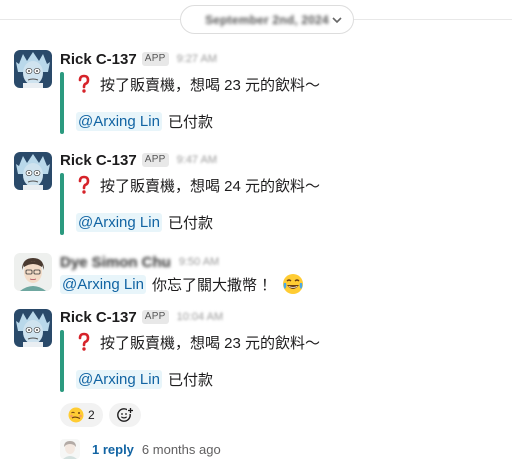 The height and width of the screenshot is (465, 512). What do you see at coordinates (197, 160) in the screenshot?
I see `timestamp: 9:47 AM` at bounding box center [197, 160].